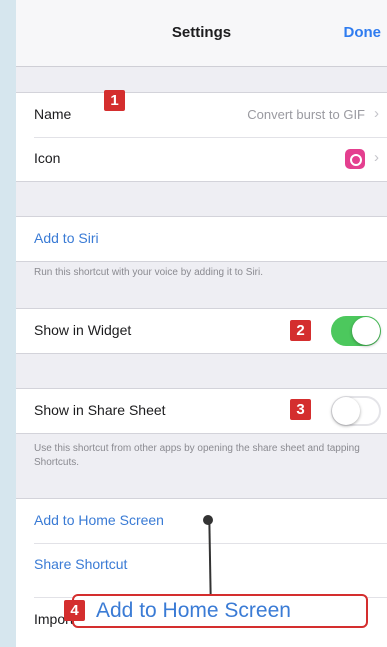  Describe the element at coordinates (66, 238) in the screenshot. I see `add-to-siri-link: Add to Siri` at that location.